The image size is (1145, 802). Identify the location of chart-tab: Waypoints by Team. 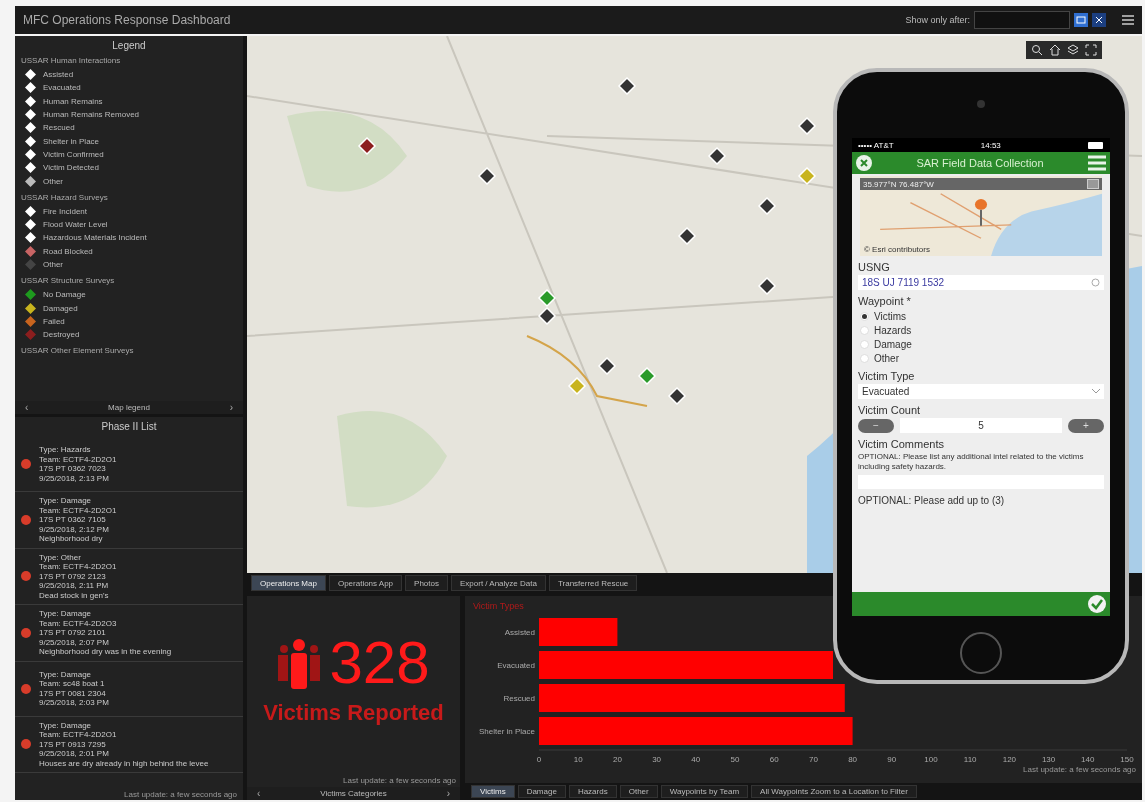
(704, 791).